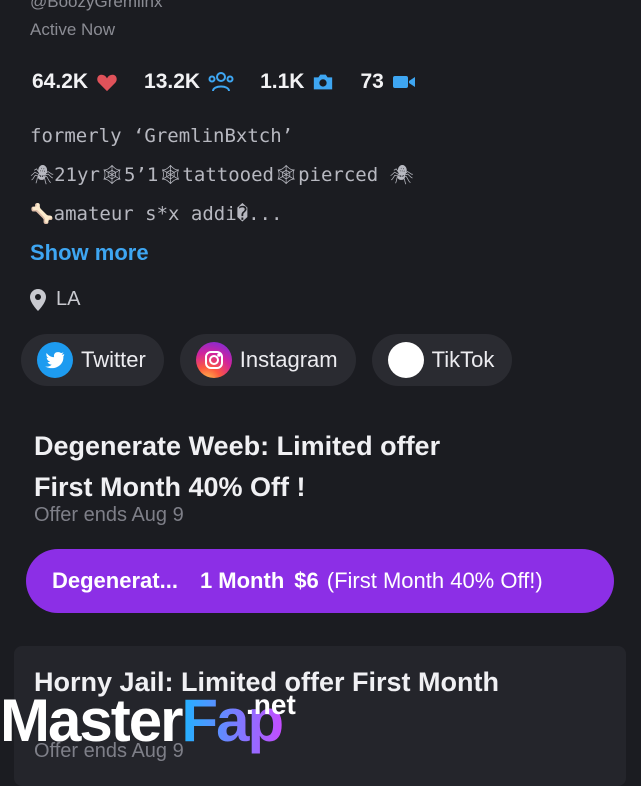  What do you see at coordinates (222, 175) in the screenshot?
I see `bio-line: 🕷21yr🕸5’1🕸tattooed🕸pierced 🕷` at bounding box center [222, 175].